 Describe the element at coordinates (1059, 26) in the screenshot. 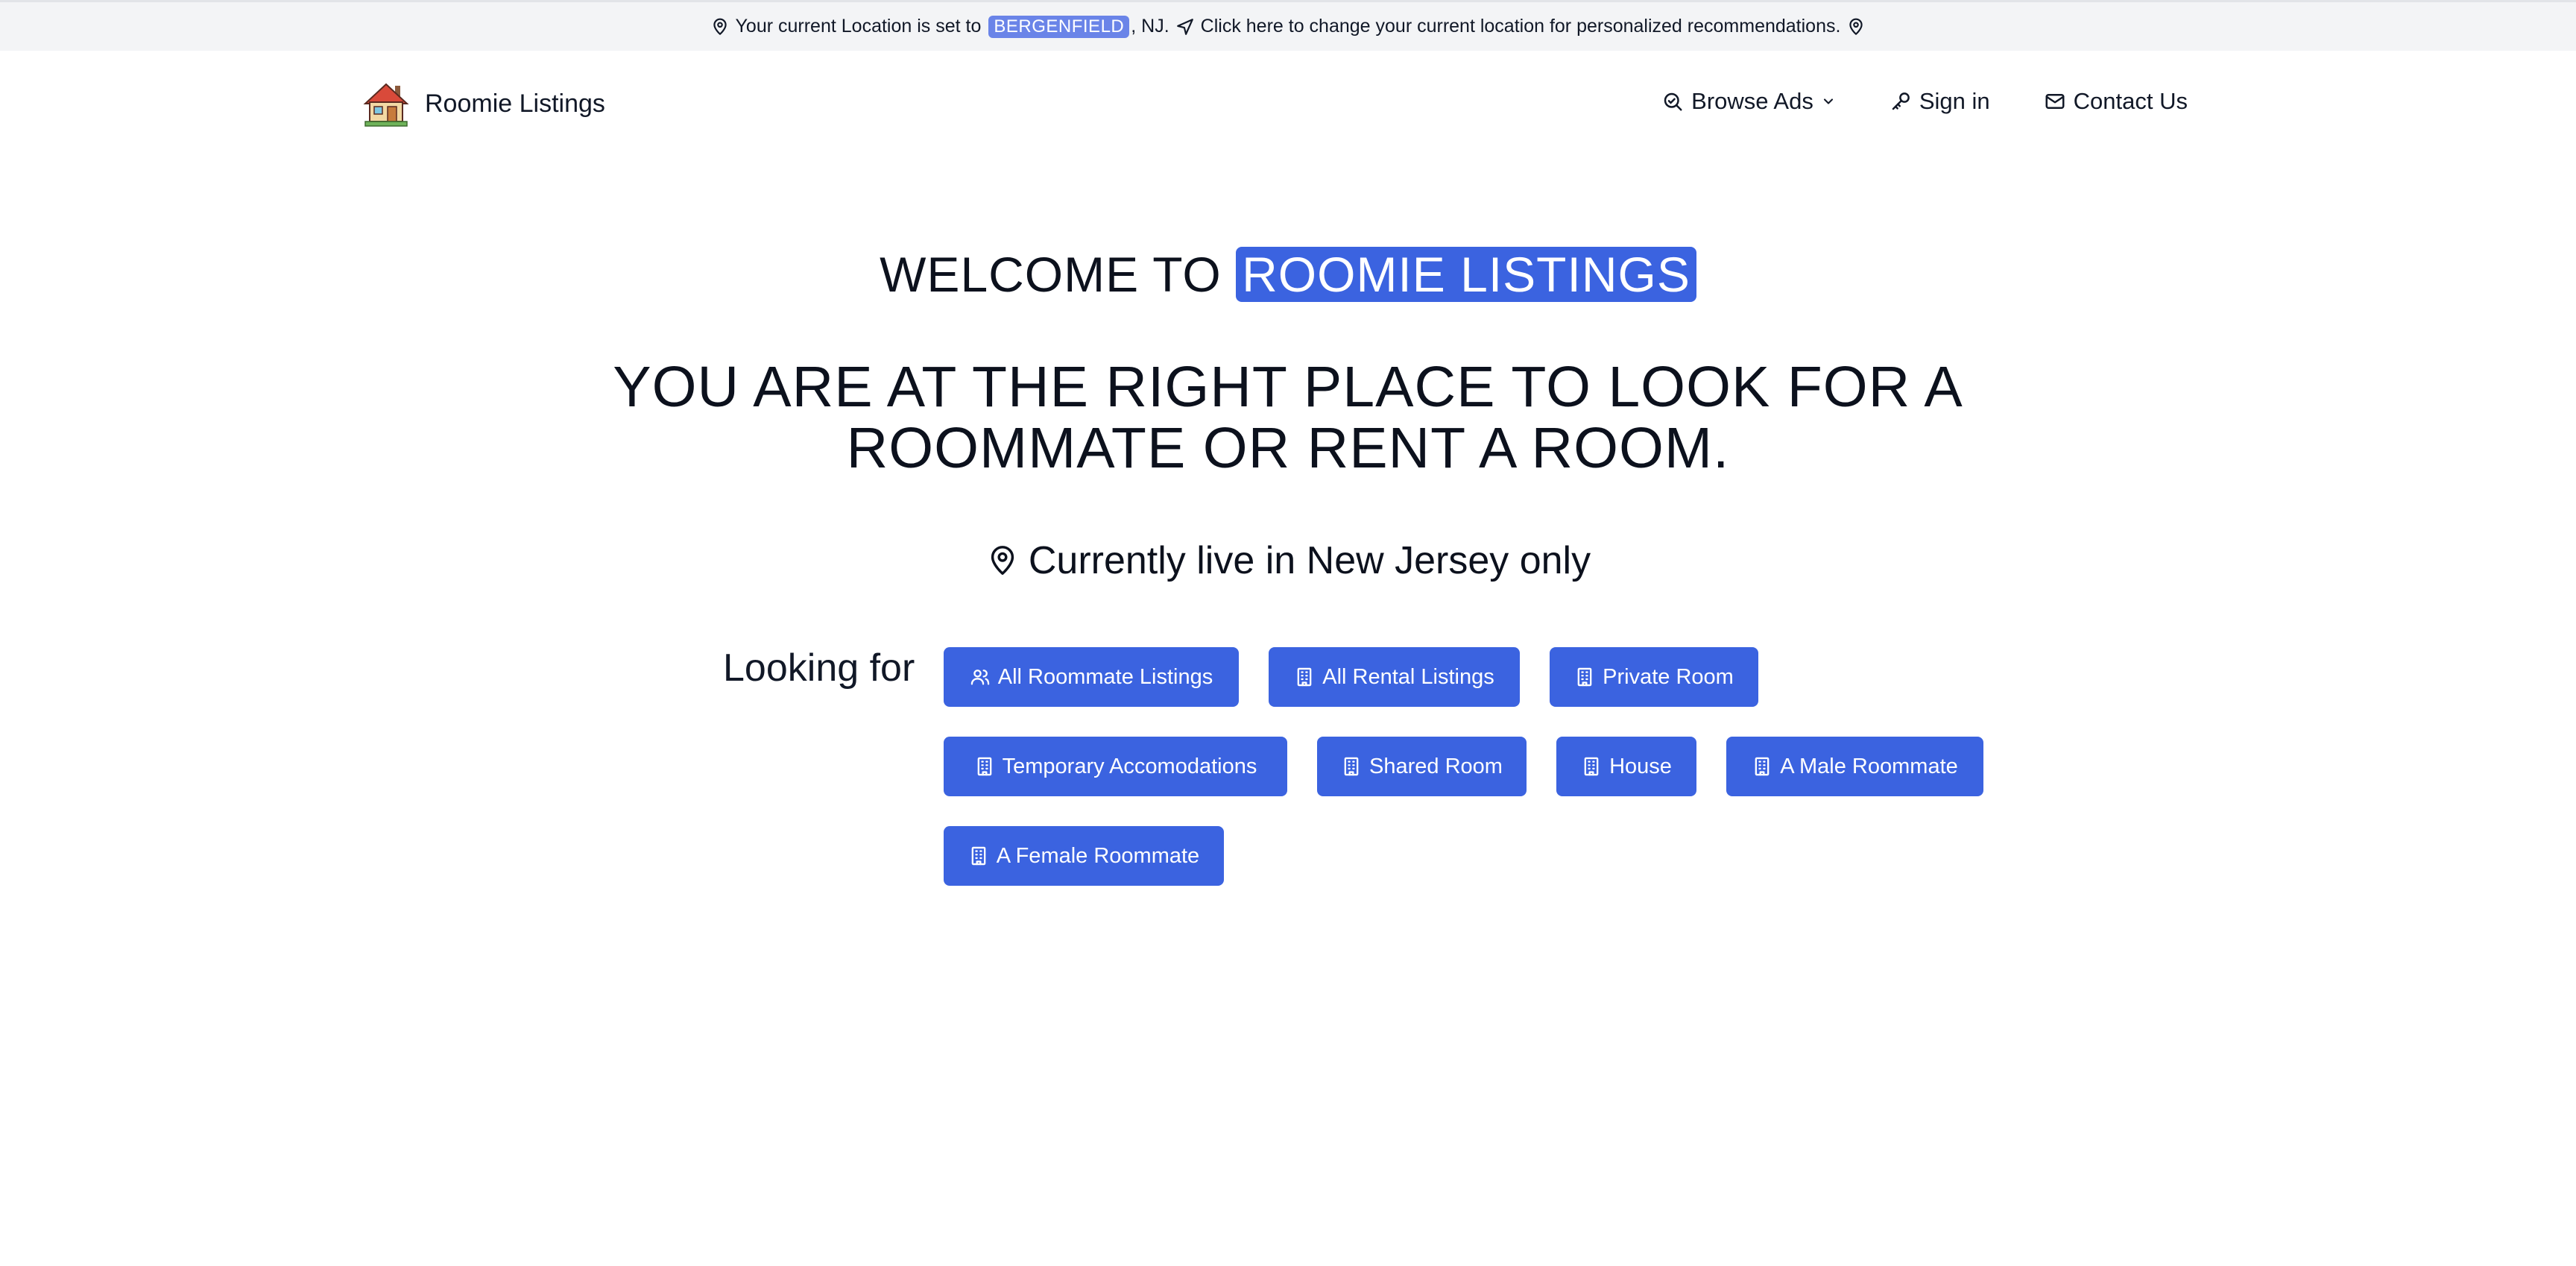

I see `current-location-badge: BERGENFIELD` at that location.